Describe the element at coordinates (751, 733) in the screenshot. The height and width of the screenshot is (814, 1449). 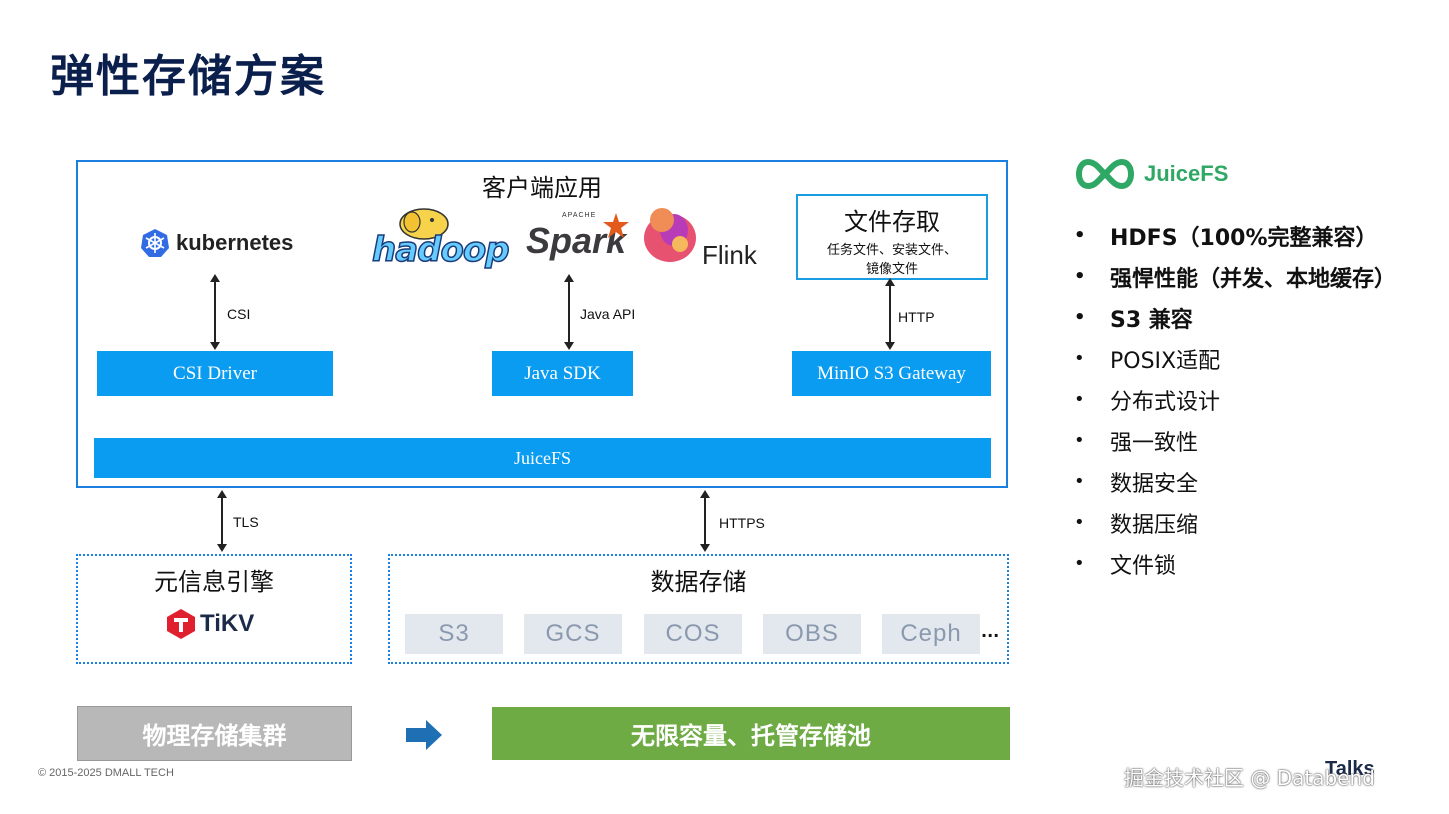
I see `storage-pool-box: 无限容量、托管存储池` at that location.